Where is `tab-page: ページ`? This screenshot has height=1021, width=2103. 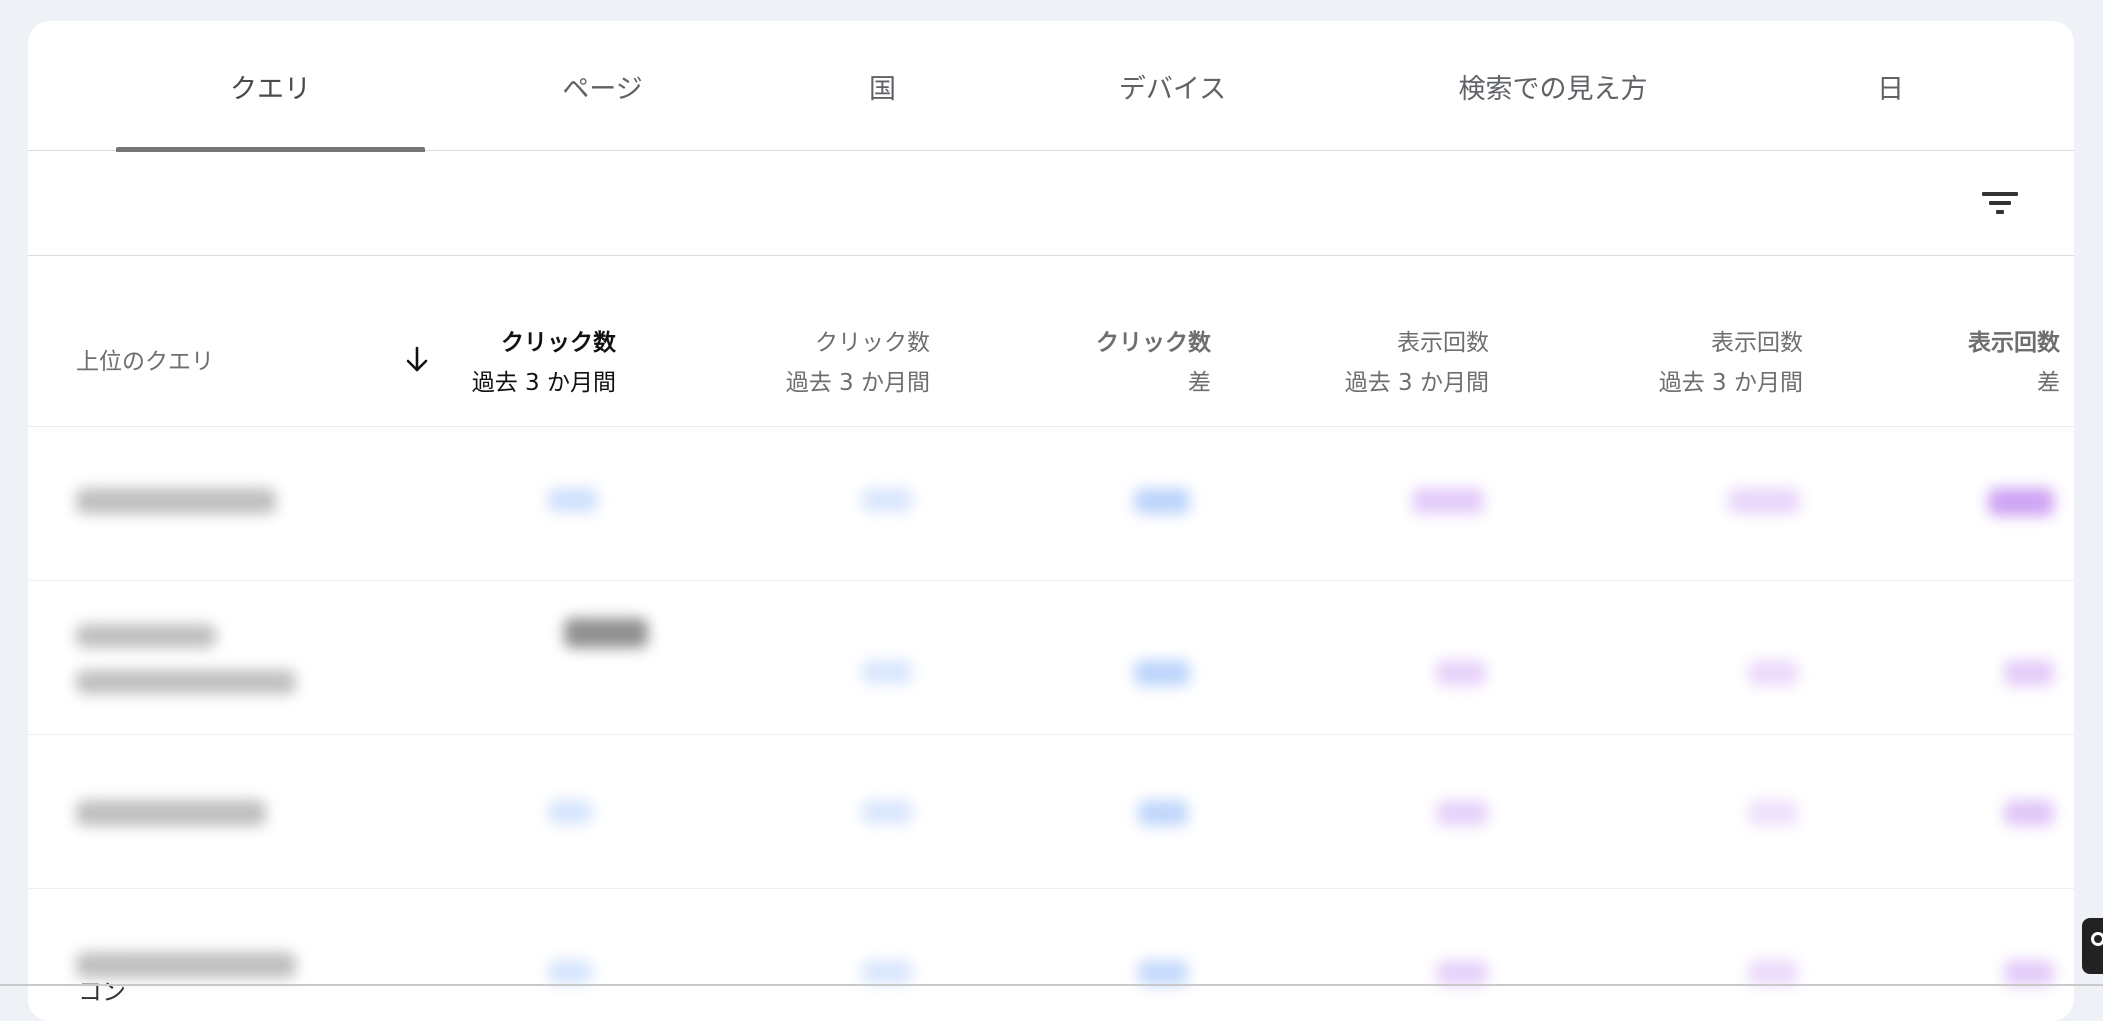 tab-page: ページ is located at coordinates (602, 86).